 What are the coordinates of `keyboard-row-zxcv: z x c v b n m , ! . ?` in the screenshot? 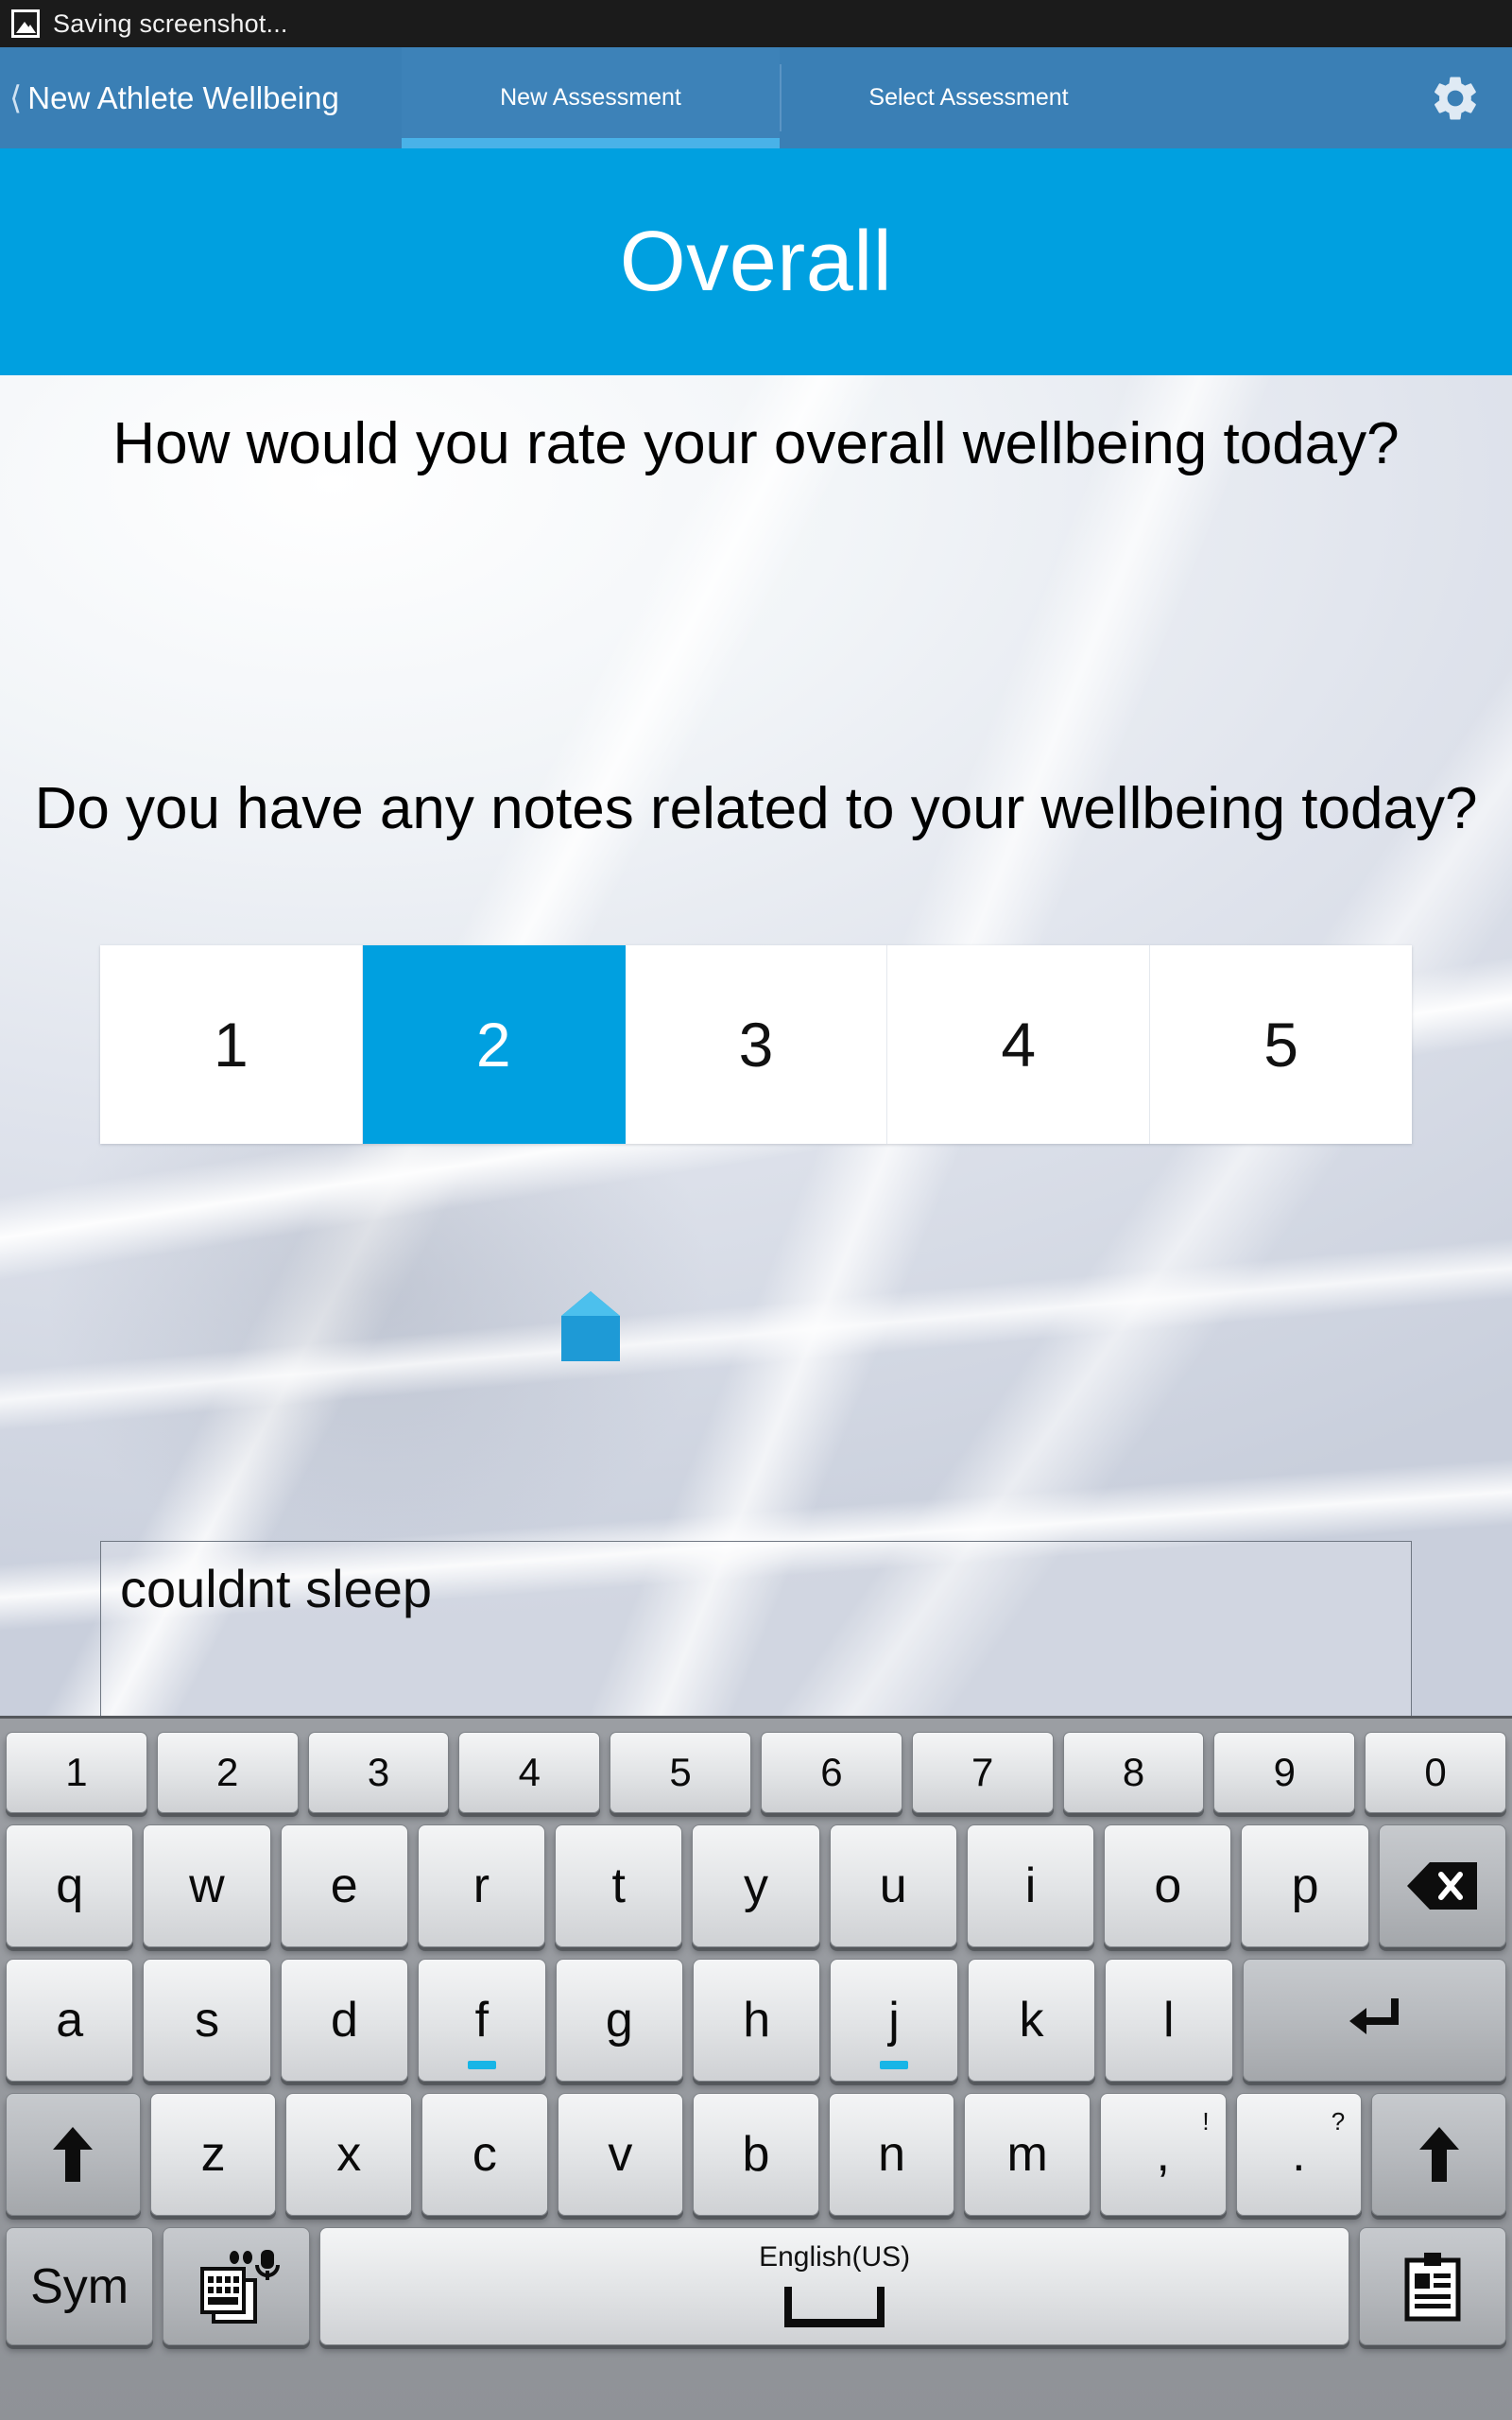 It's located at (756, 2154).